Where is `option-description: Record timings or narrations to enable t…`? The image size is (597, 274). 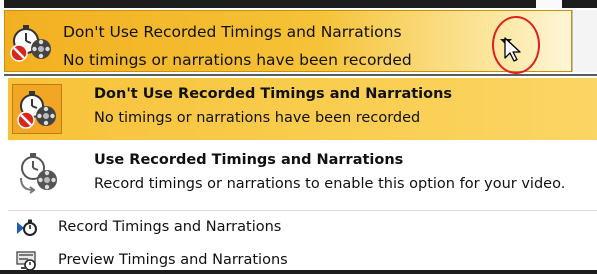 option-description: Record timings or narrations to enable t… is located at coordinates (330, 184).